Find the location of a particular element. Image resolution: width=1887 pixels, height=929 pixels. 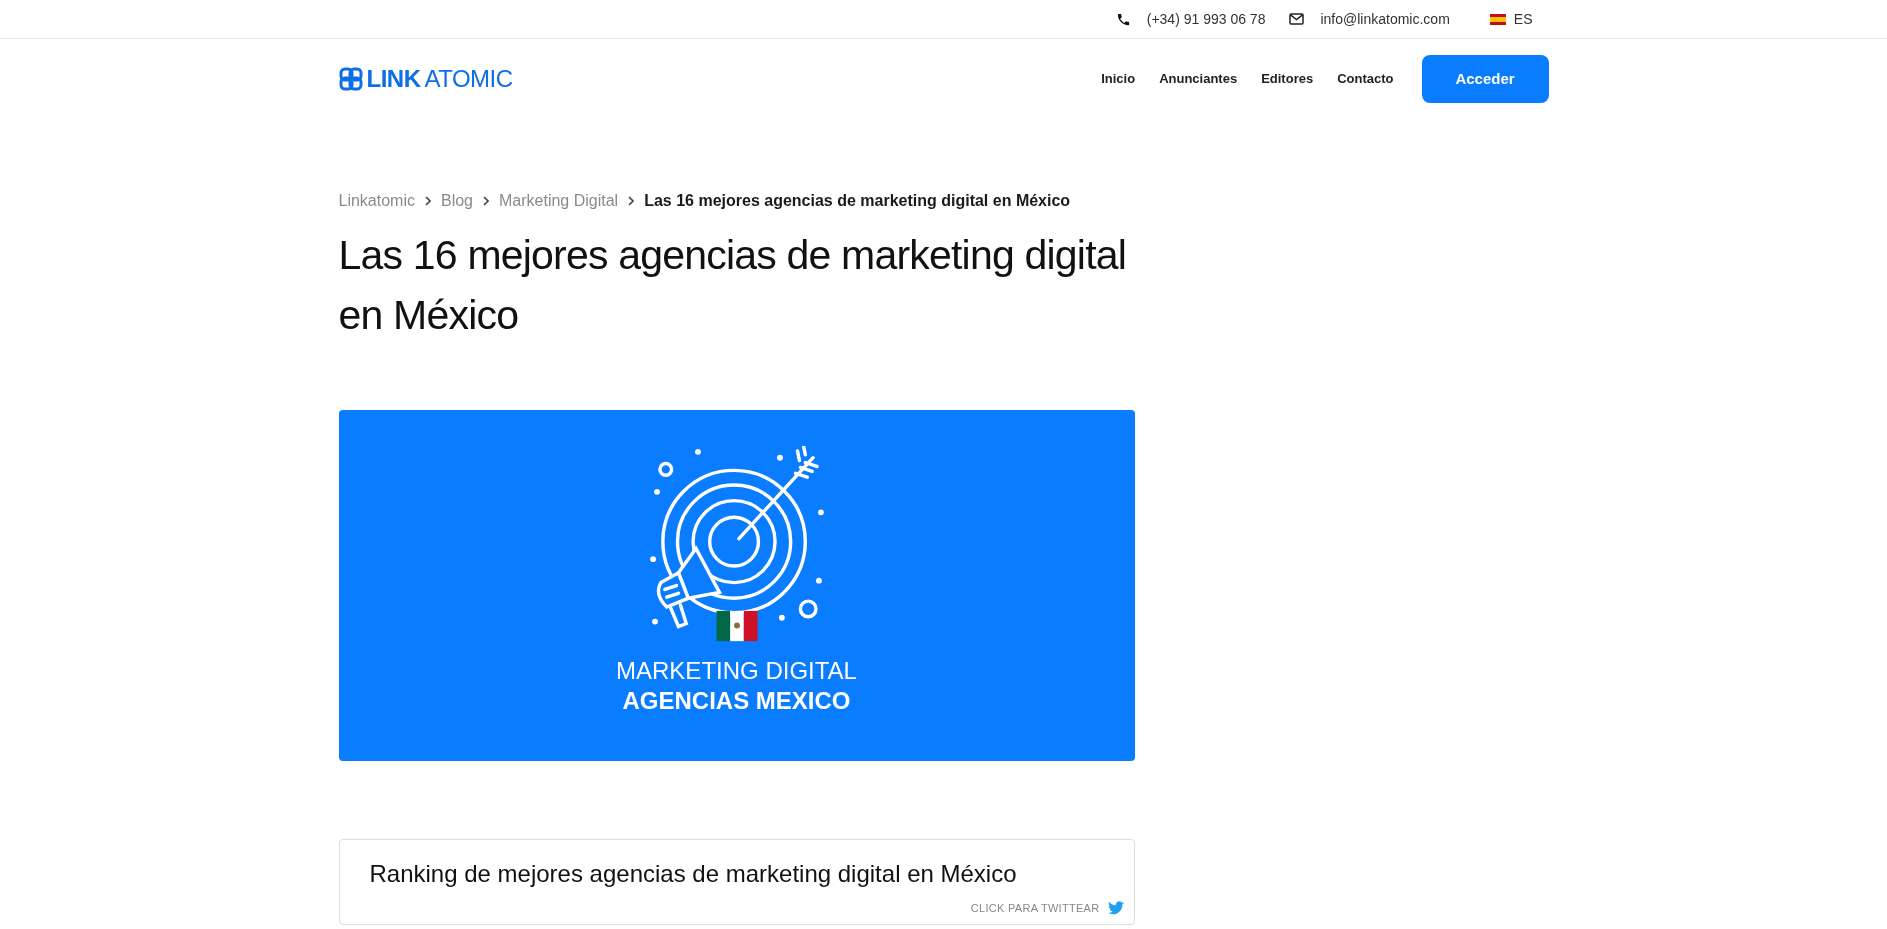

nav-link: Contacto is located at coordinates (1365, 79).